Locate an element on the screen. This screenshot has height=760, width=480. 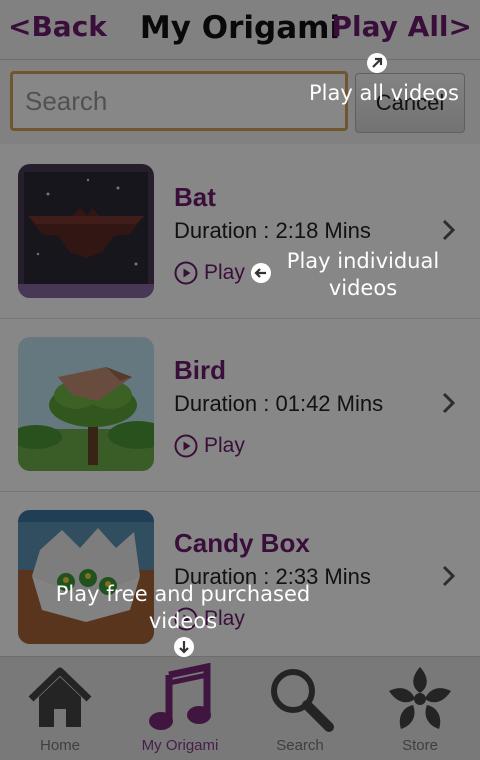
cancel-button: Cancel is located at coordinates (410, 103).